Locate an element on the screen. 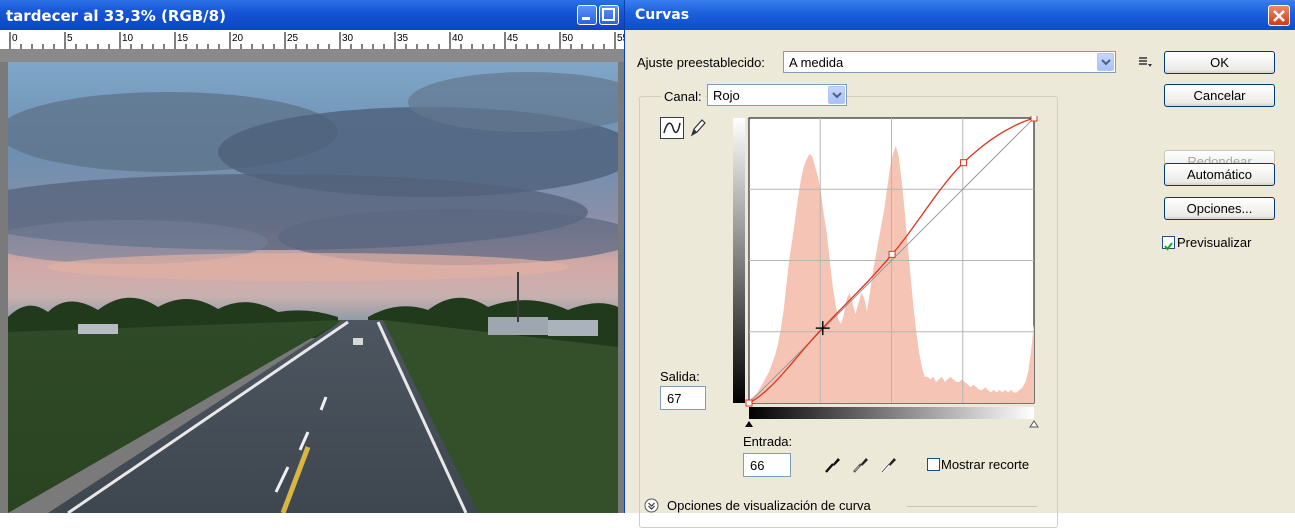 This screenshot has height=528, width=1295. curve-options-label: Opciones de visualización de curva is located at coordinates (769, 505).